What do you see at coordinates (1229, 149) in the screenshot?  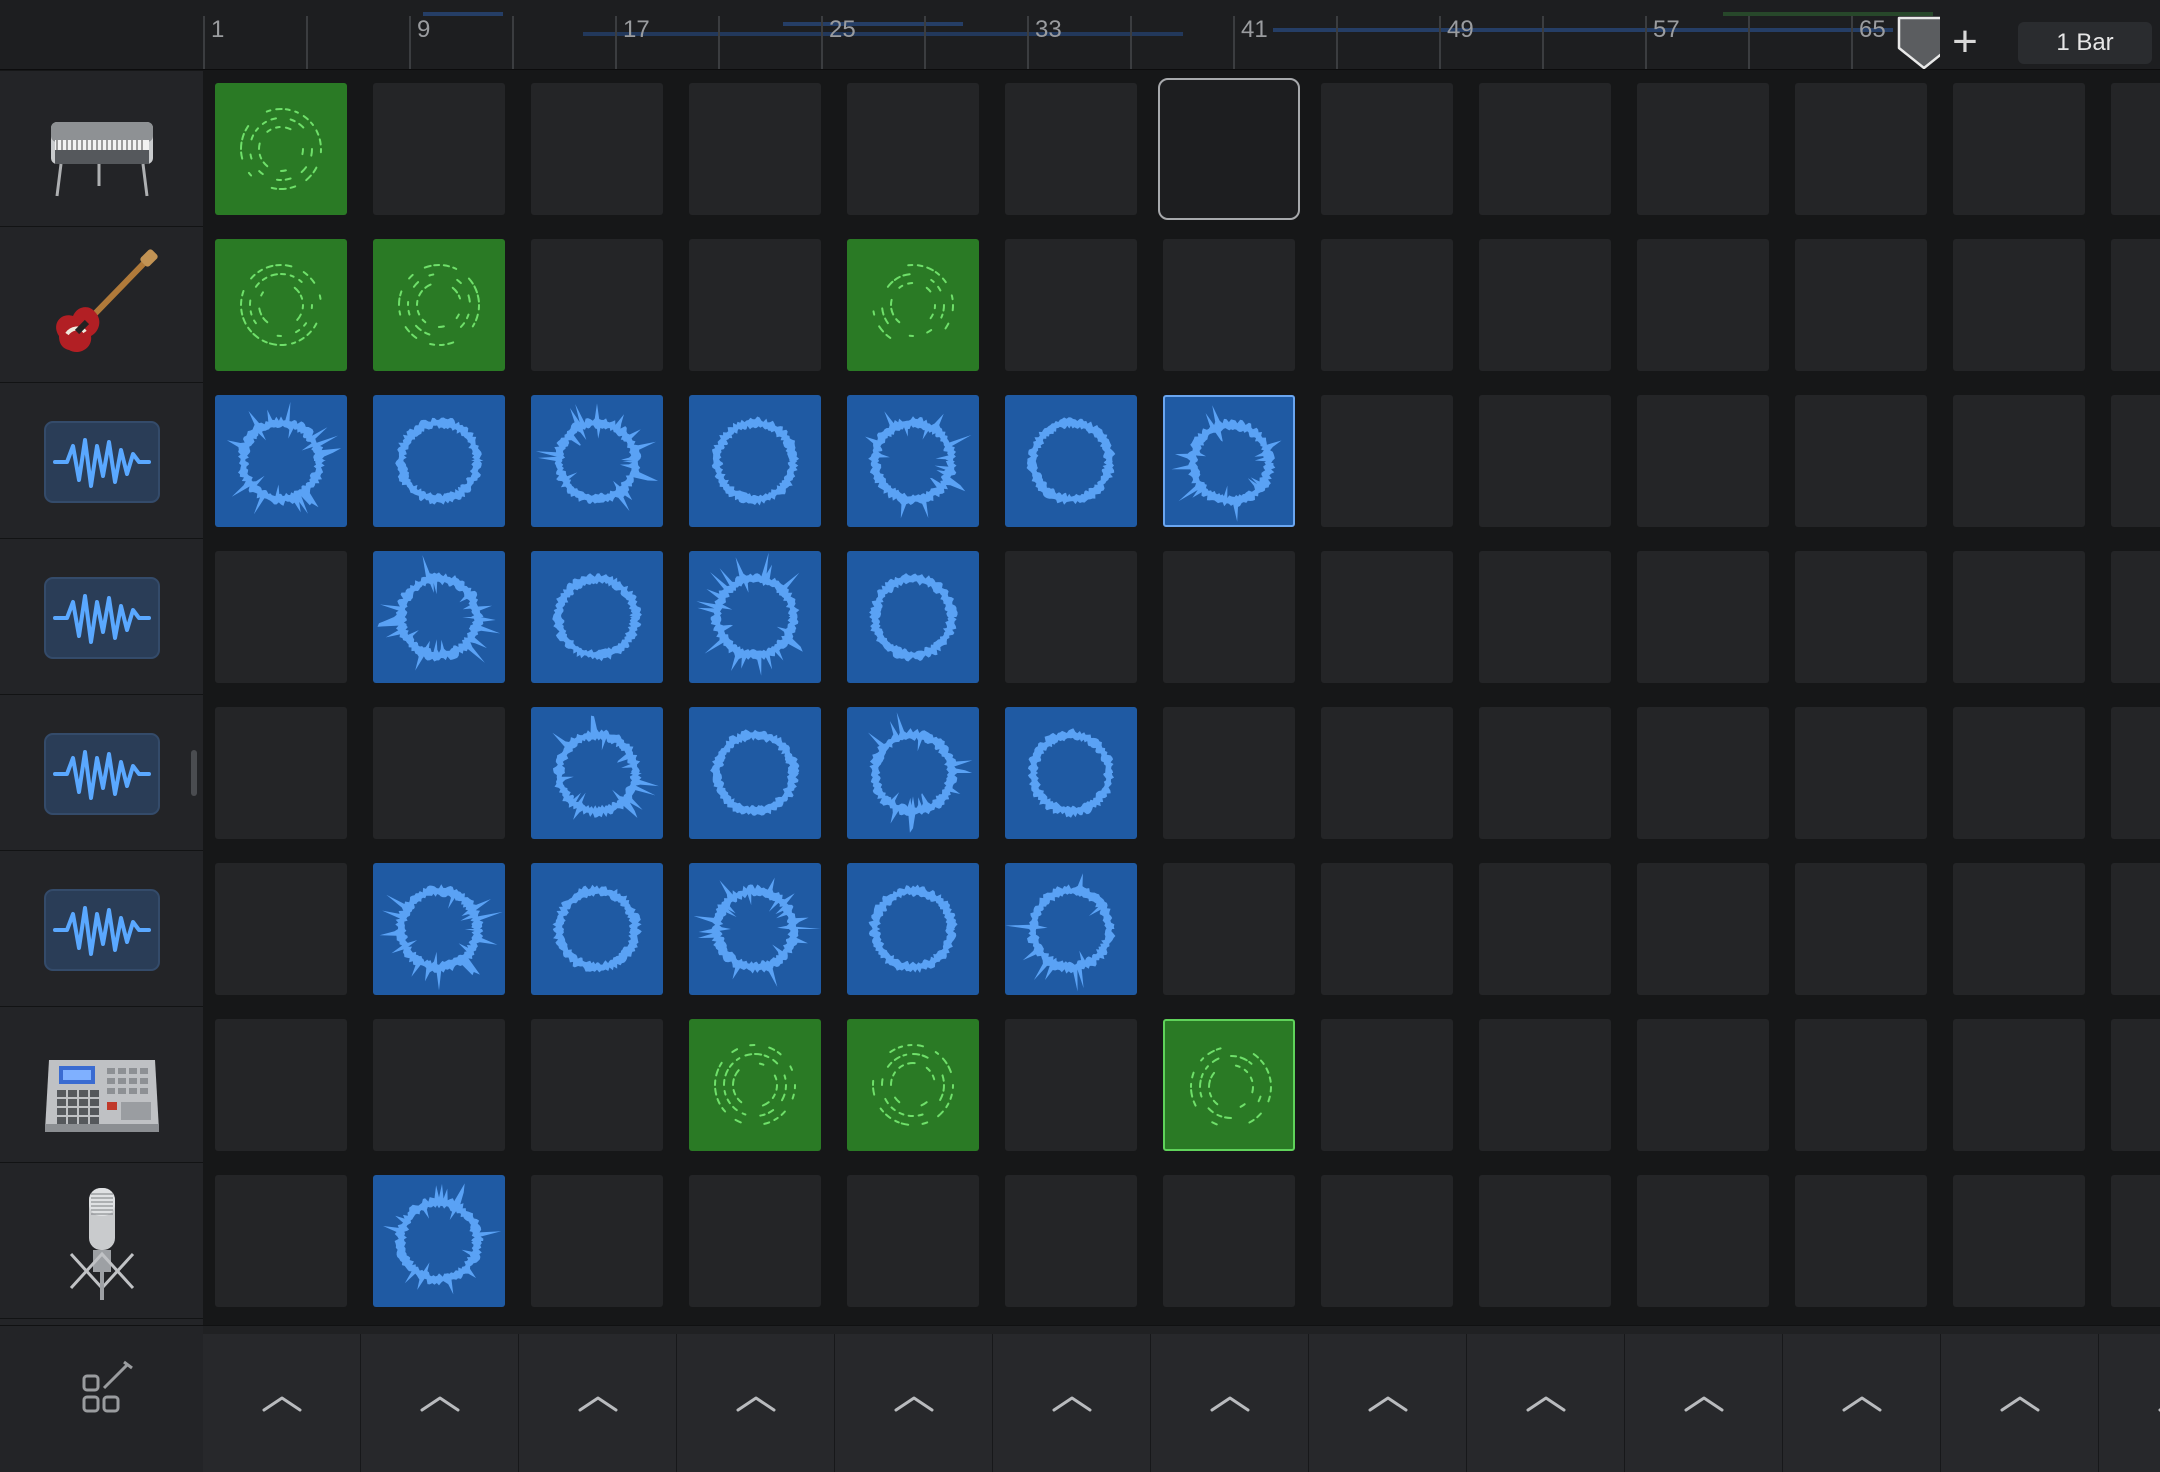 I see `selected-empty-cell` at bounding box center [1229, 149].